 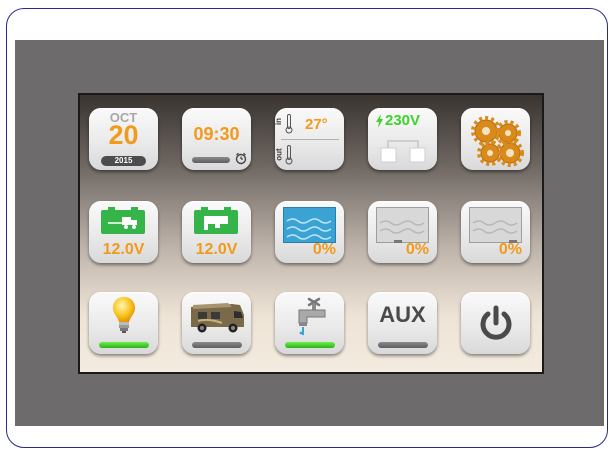 What do you see at coordinates (124, 315) in the screenshot?
I see `lightbulb-icon` at bounding box center [124, 315].